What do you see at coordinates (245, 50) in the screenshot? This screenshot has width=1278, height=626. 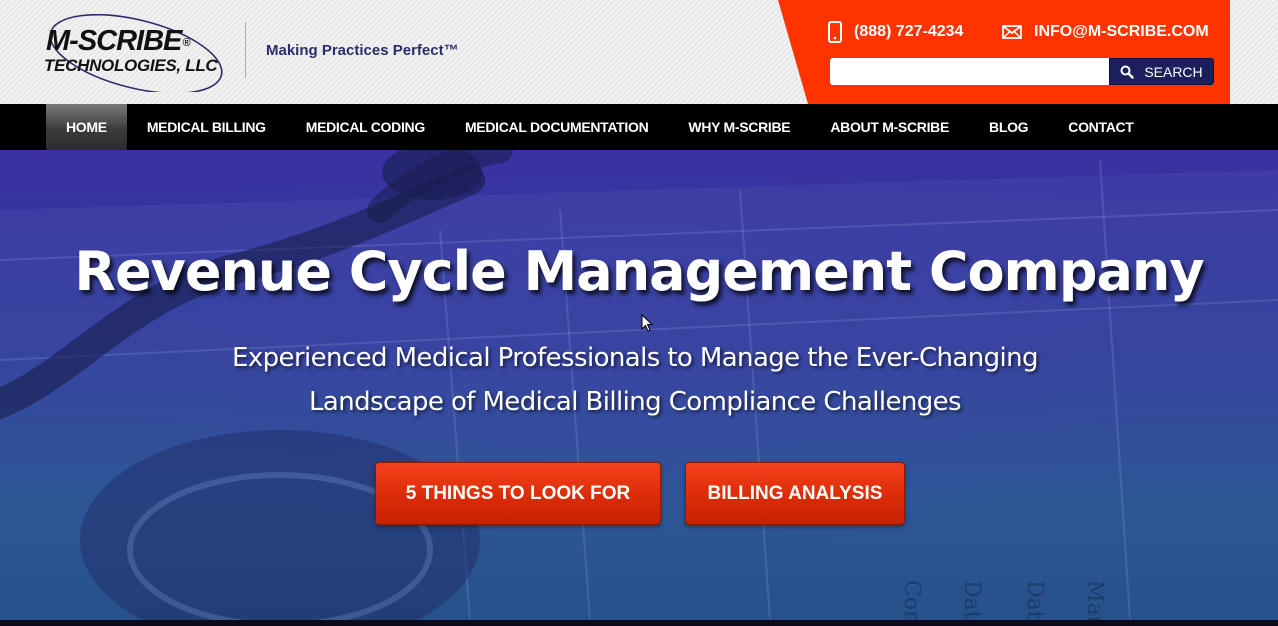 I see `header-divider` at bounding box center [245, 50].